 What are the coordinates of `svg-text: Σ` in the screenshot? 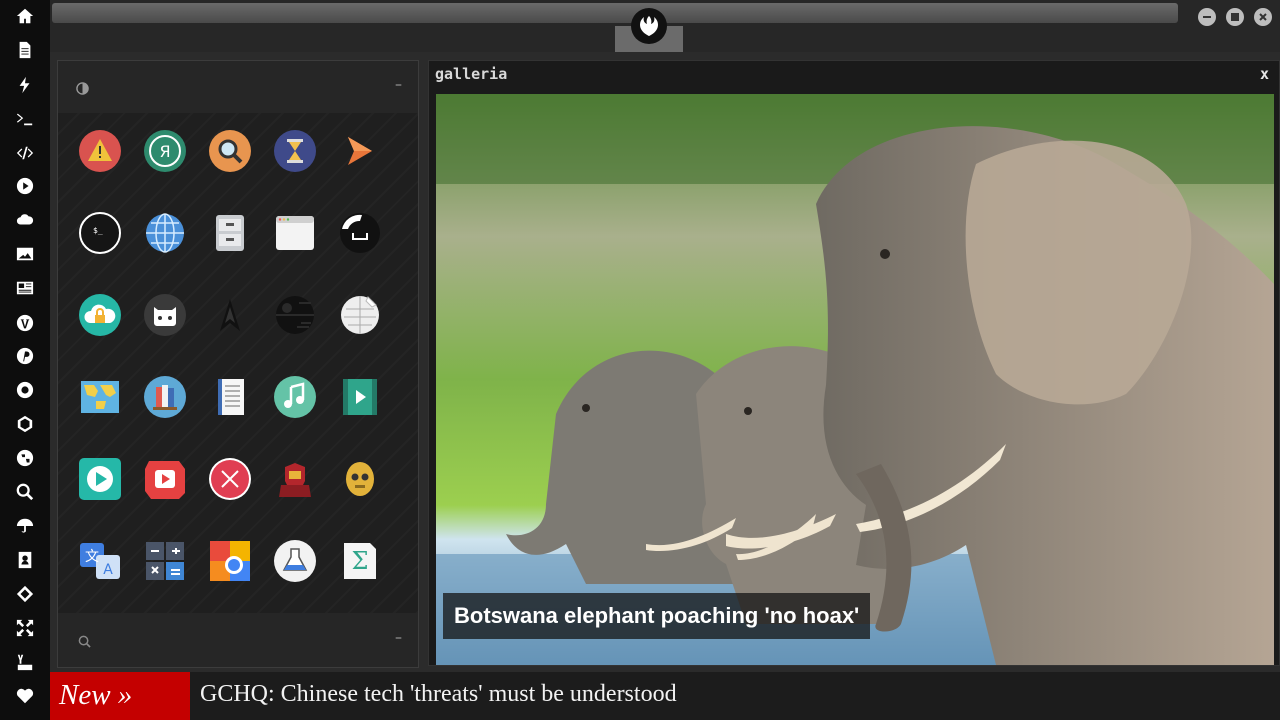 It's located at (360, 561).